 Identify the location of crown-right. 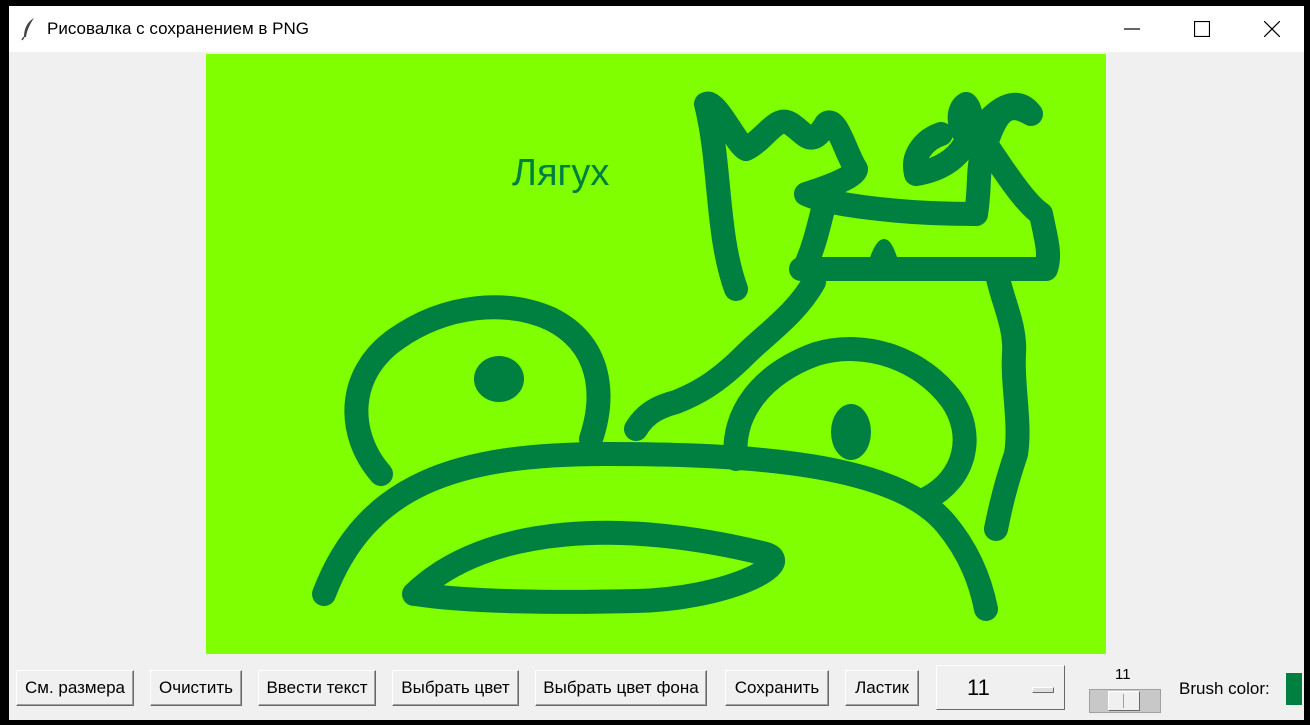
(1012, 206).